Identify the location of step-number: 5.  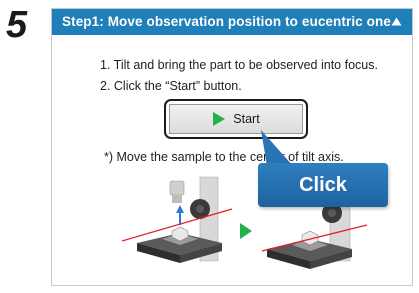
(17, 25).